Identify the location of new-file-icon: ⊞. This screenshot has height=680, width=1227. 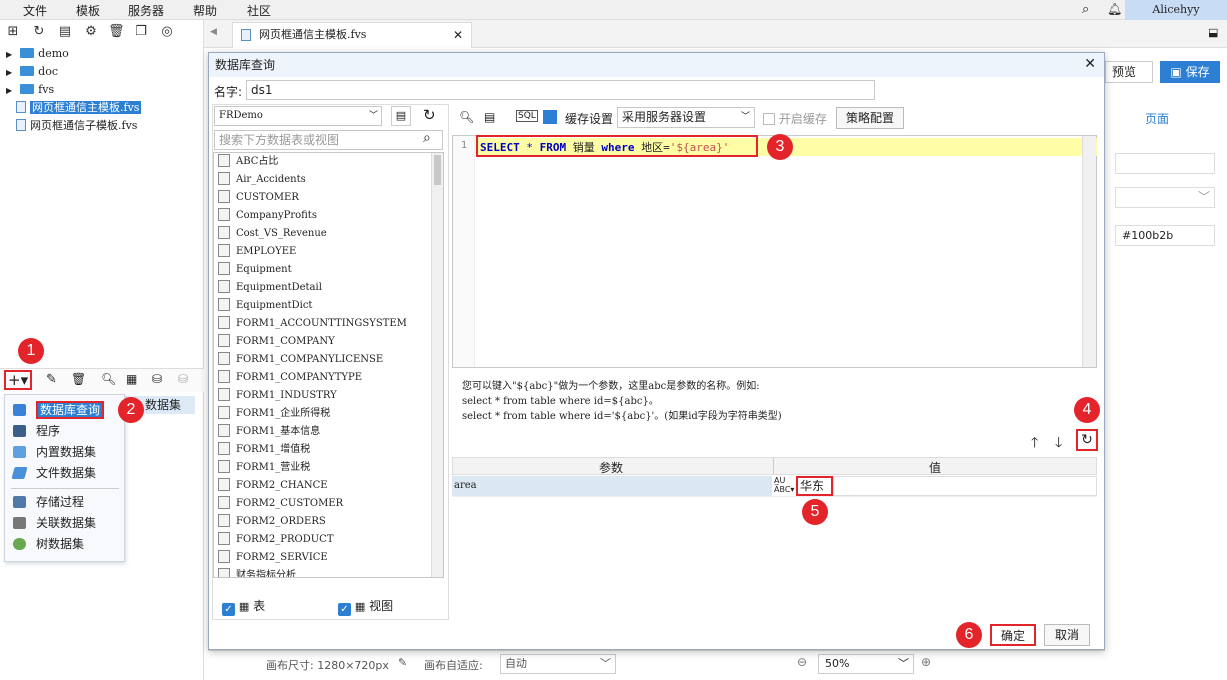
(13, 32).